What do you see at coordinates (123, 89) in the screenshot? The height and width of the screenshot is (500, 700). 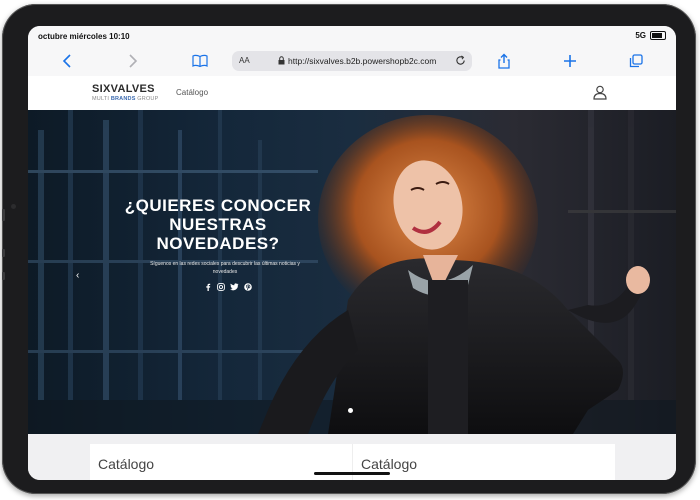 I see `logo-main-text: SIXVALVES` at bounding box center [123, 89].